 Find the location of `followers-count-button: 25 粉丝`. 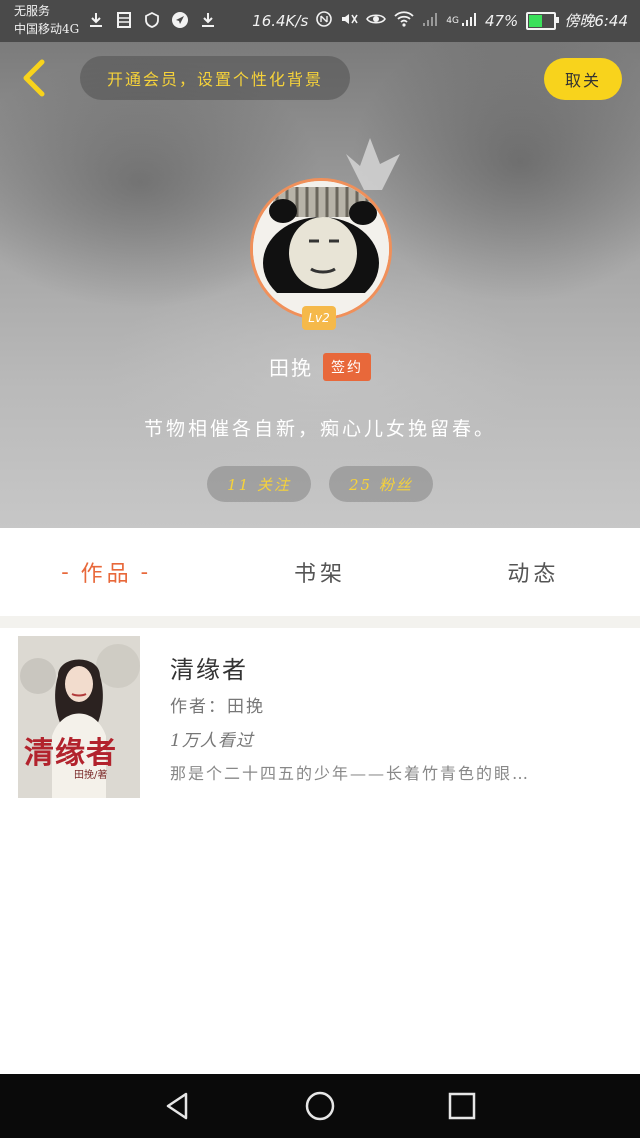

followers-count-button: 25 粉丝 is located at coordinates (381, 484).